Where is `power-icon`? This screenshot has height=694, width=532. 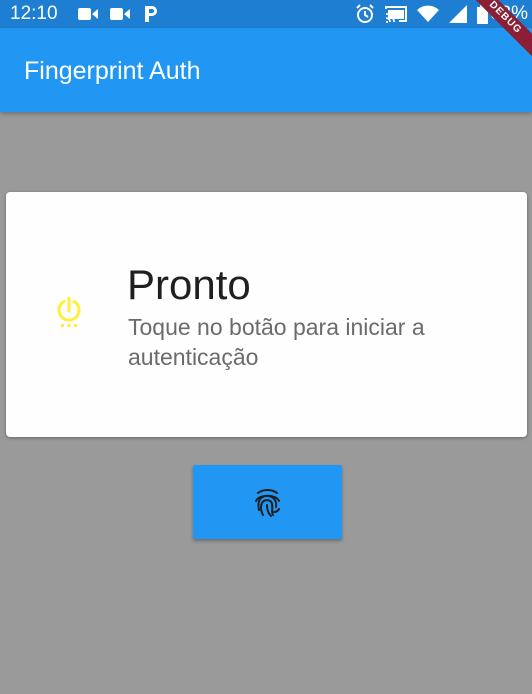
power-icon is located at coordinates (69, 311).